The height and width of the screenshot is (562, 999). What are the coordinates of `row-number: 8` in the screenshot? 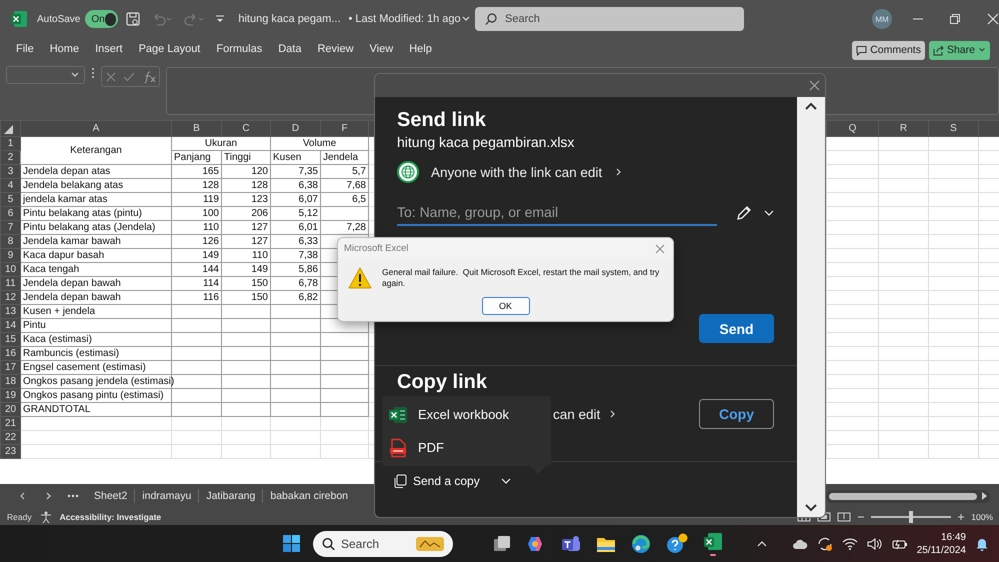 It's located at (10, 241).